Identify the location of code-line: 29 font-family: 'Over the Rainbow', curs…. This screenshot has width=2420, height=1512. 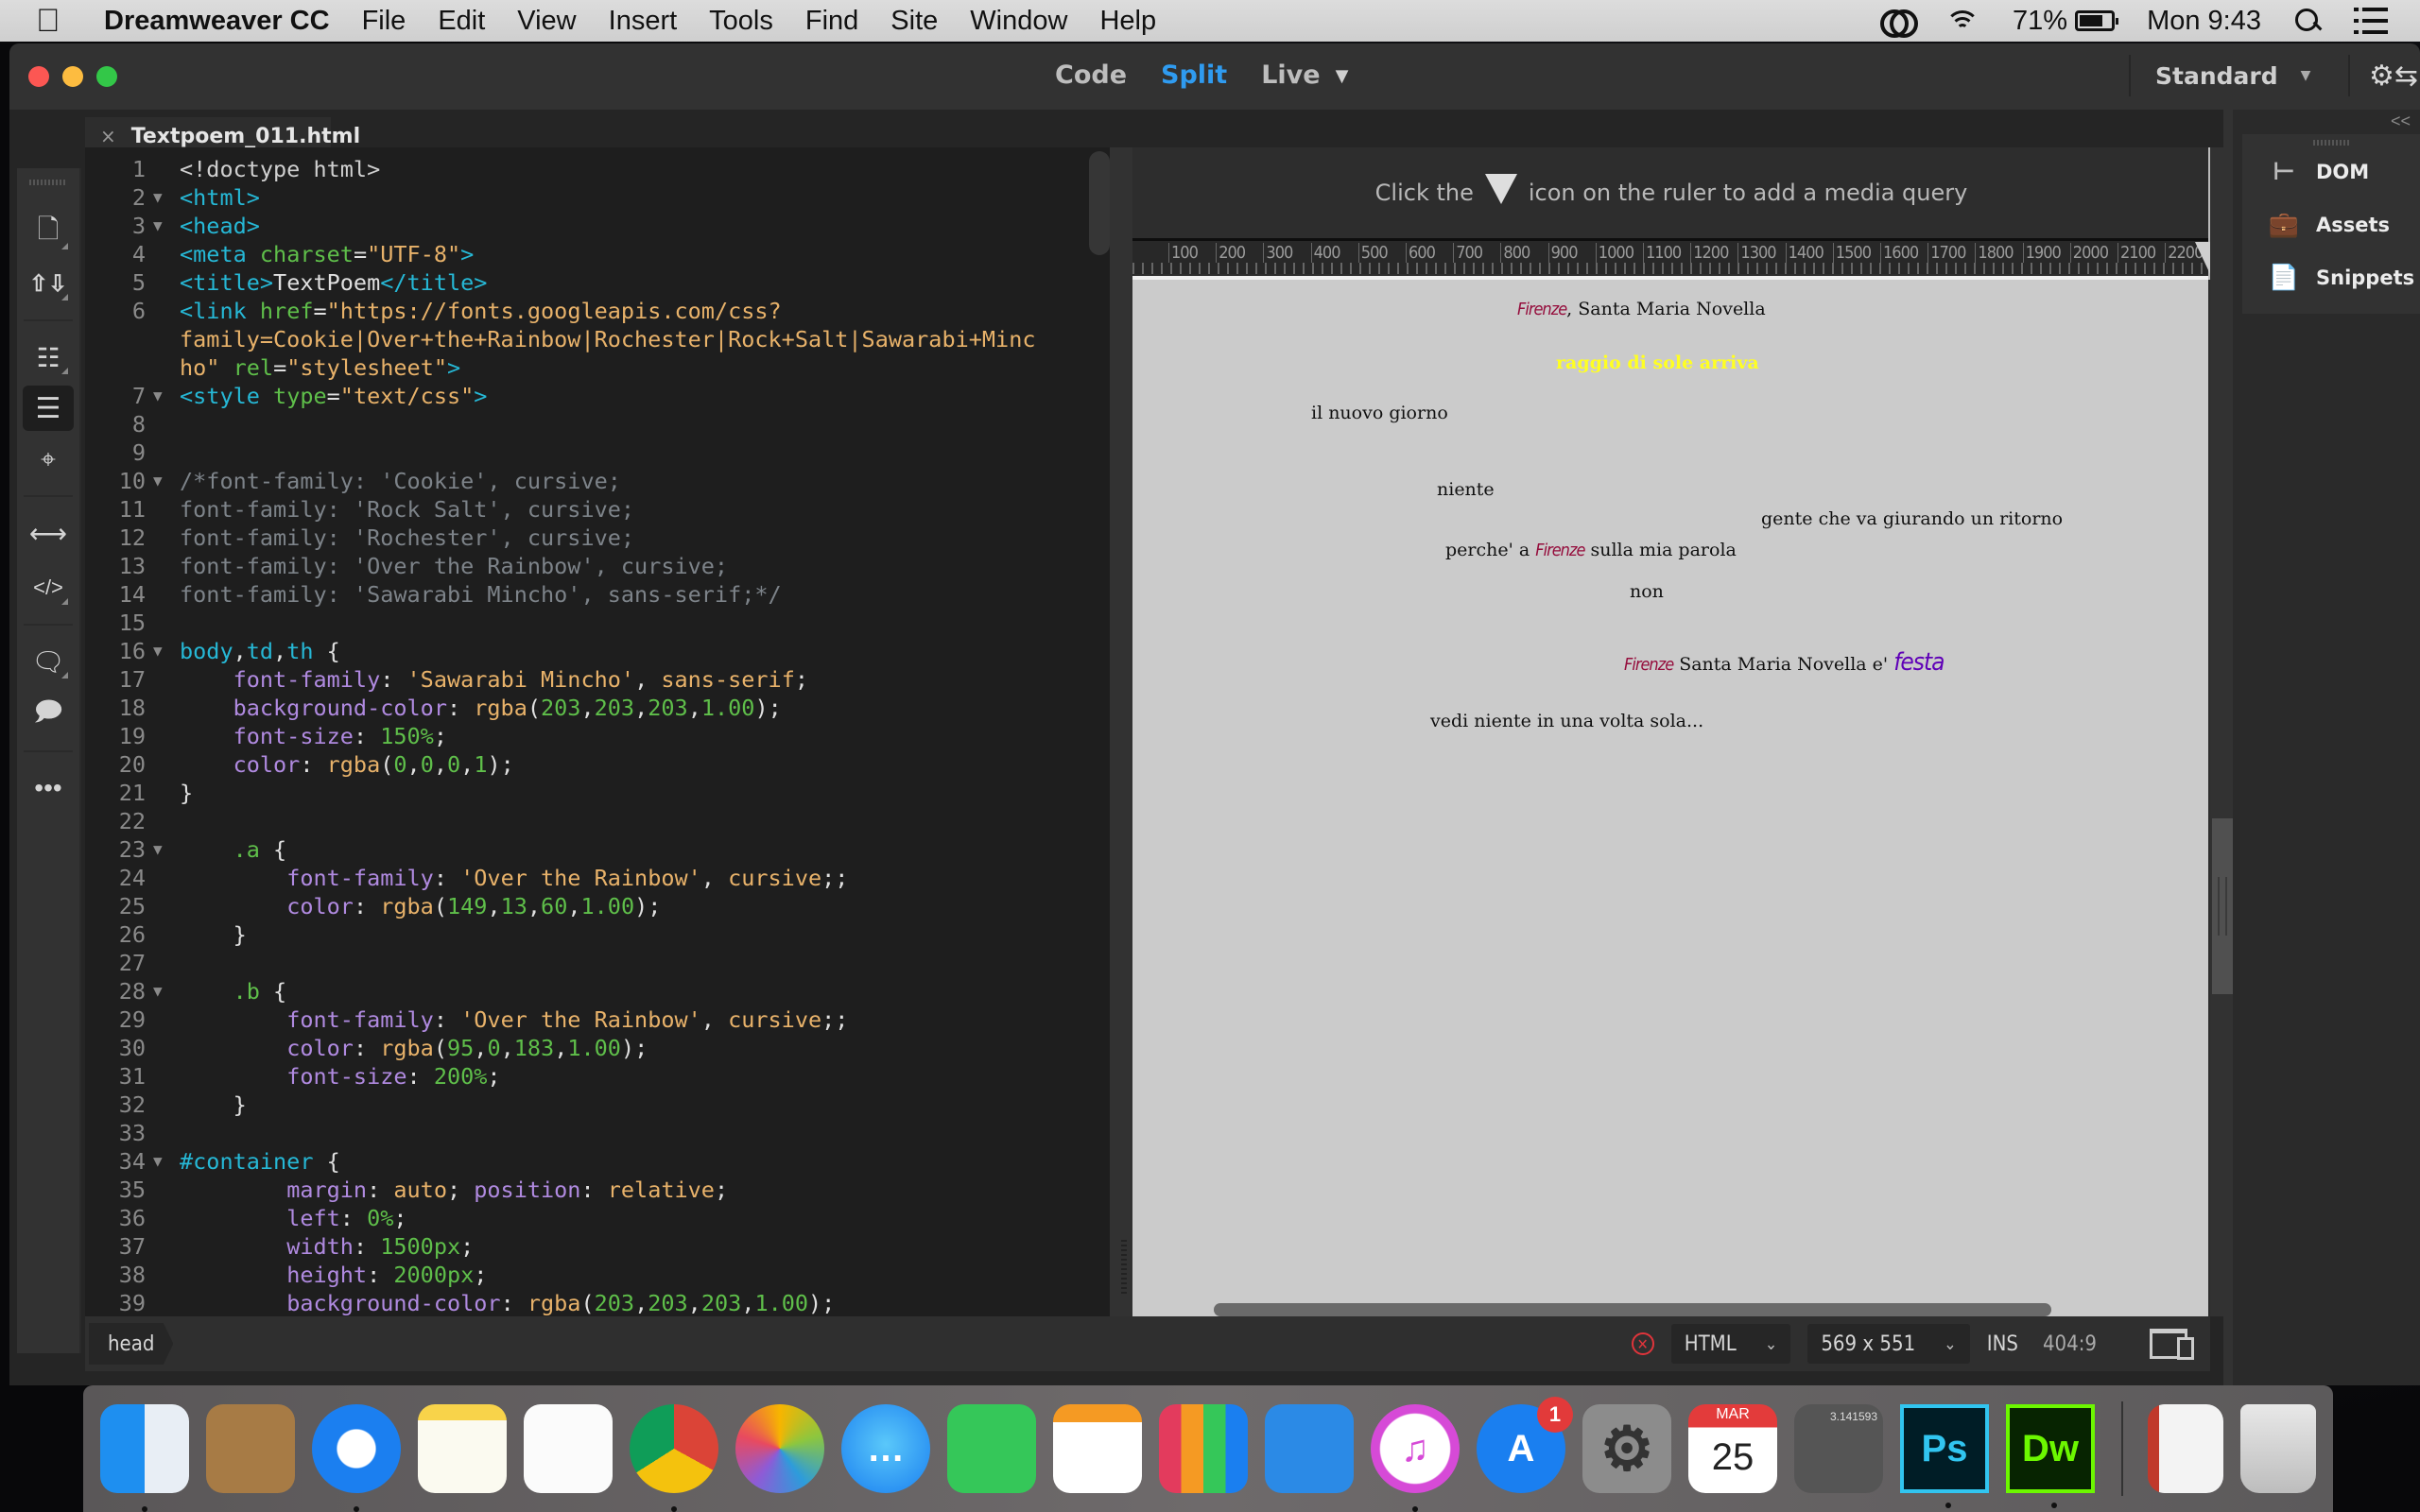
(597, 1019).